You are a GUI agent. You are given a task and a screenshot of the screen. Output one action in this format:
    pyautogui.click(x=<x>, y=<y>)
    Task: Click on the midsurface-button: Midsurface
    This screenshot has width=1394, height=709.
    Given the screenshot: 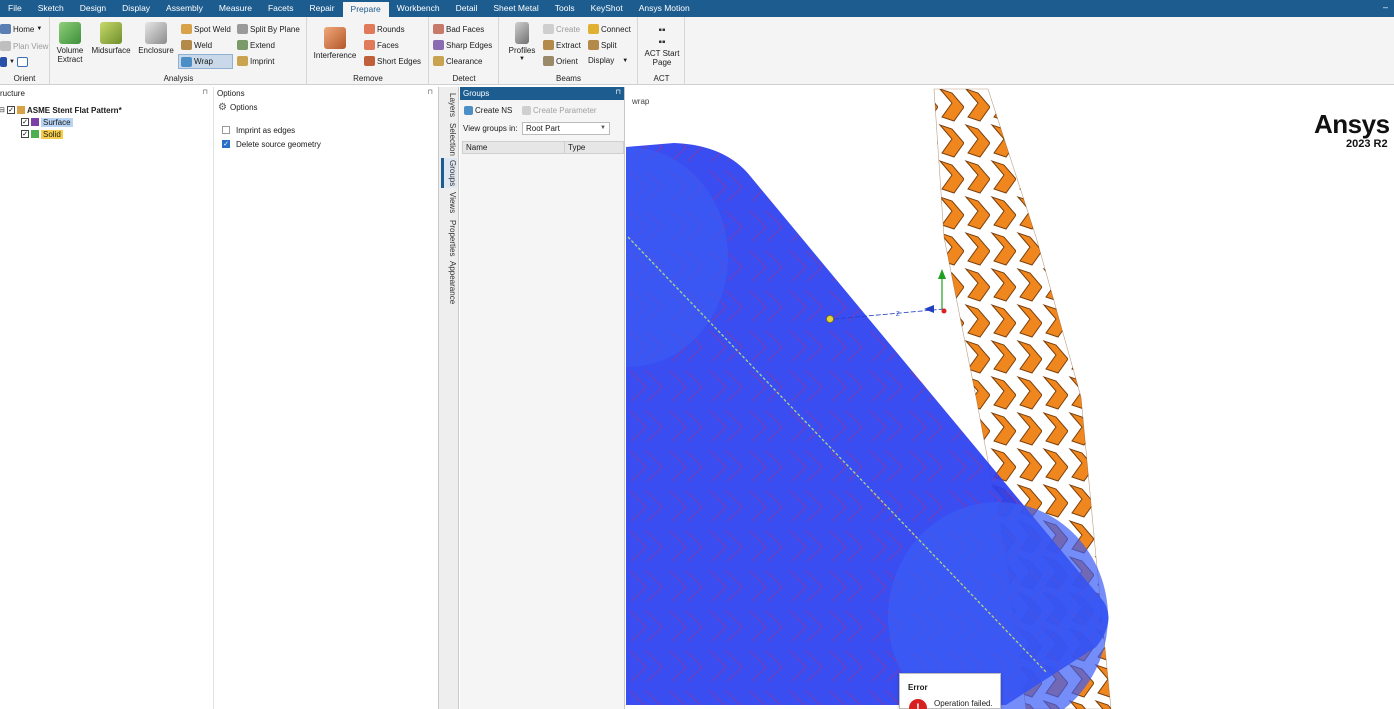 What is the action you would take?
    pyautogui.click(x=111, y=38)
    